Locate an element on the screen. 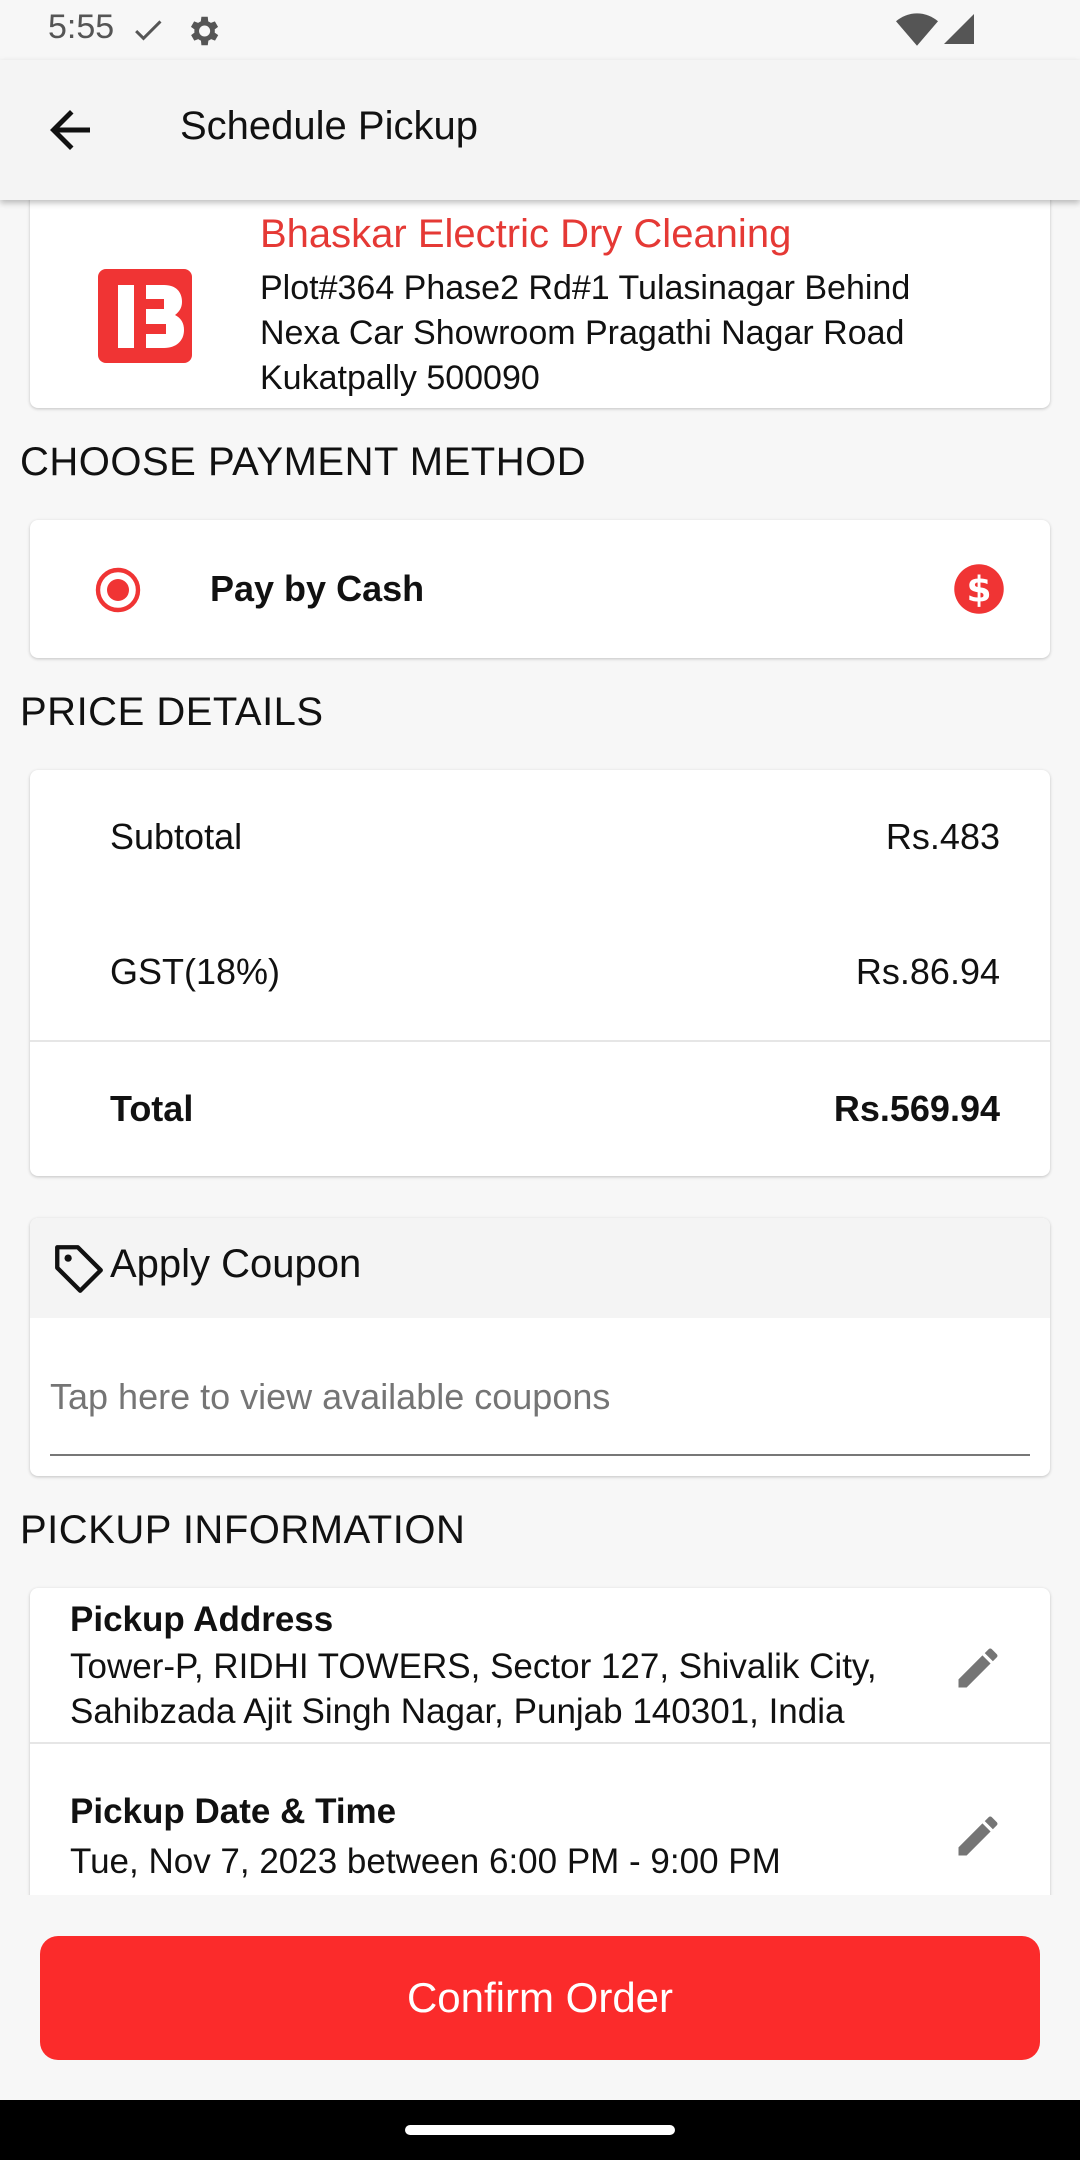 This screenshot has height=2160, width=1080. coupon-input: Tap here to view available coupons is located at coordinates (330, 1397).